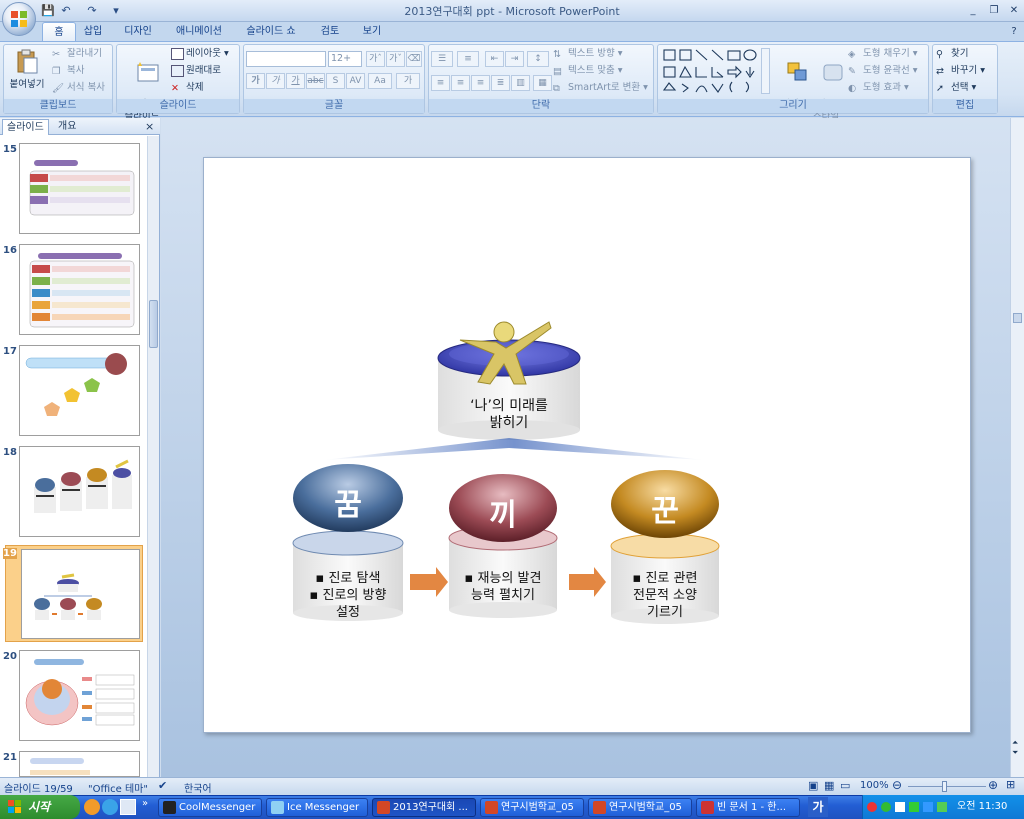 The height and width of the screenshot is (819, 1024). I want to click on char-spacing-icon: AV, so click(355, 81).